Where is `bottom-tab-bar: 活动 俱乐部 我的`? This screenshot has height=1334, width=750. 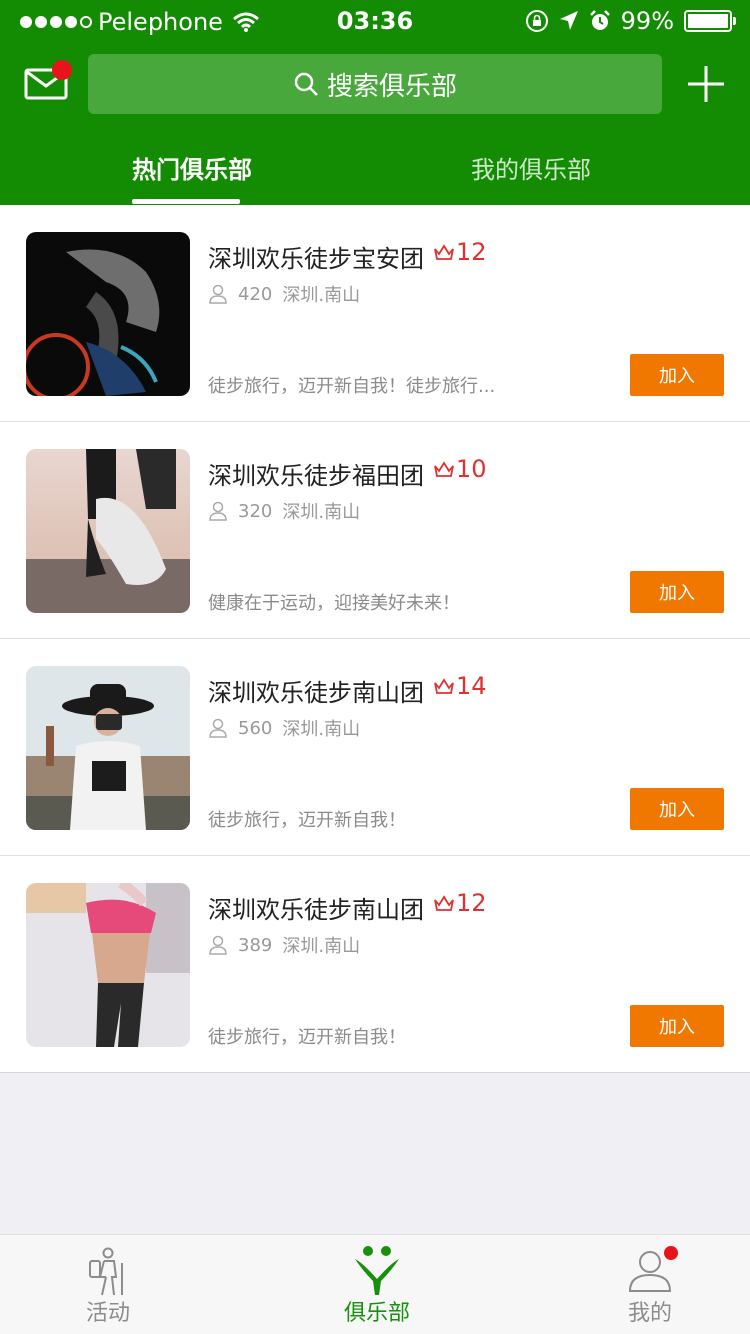 bottom-tab-bar: 活动 俱乐部 我的 is located at coordinates (375, 1284).